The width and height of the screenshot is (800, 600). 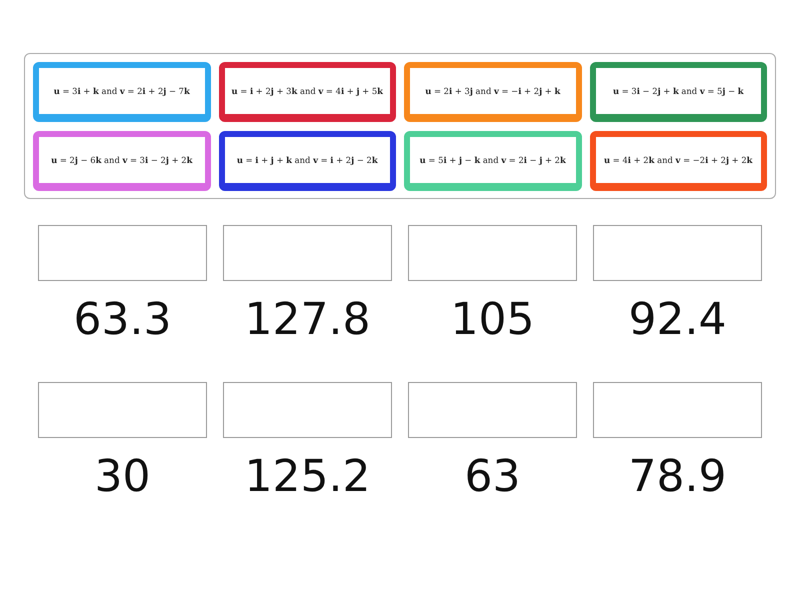 I want to click on equation-text: u = 2j − 6k and v = 3i − 2j + 2k, so click(x=121, y=160).